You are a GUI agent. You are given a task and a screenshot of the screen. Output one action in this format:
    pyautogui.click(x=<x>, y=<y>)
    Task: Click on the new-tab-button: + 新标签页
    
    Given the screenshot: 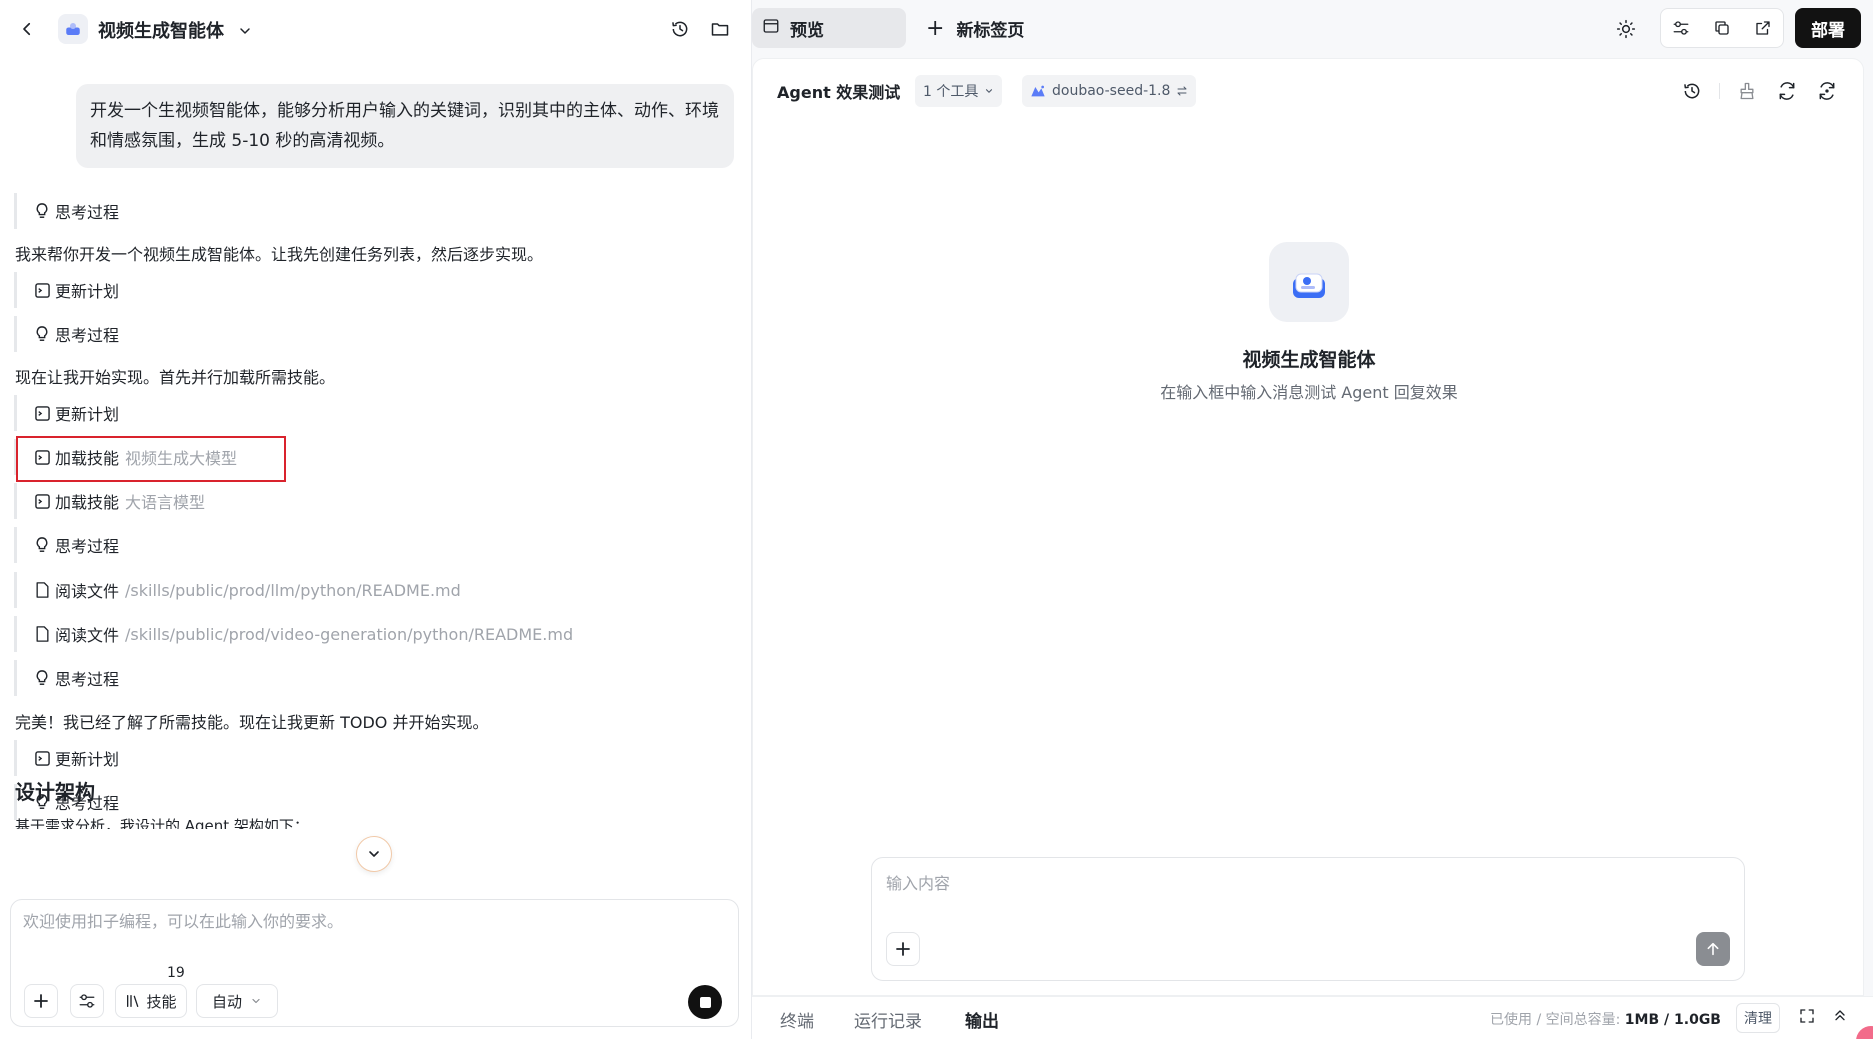 What is the action you would take?
    pyautogui.click(x=975, y=28)
    